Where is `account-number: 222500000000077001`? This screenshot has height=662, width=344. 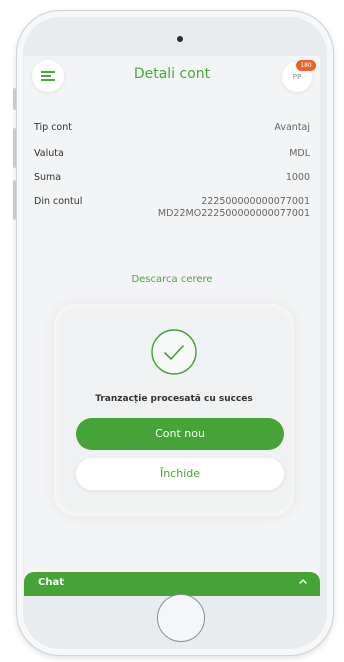
account-number: 222500000000077001 is located at coordinates (255, 201).